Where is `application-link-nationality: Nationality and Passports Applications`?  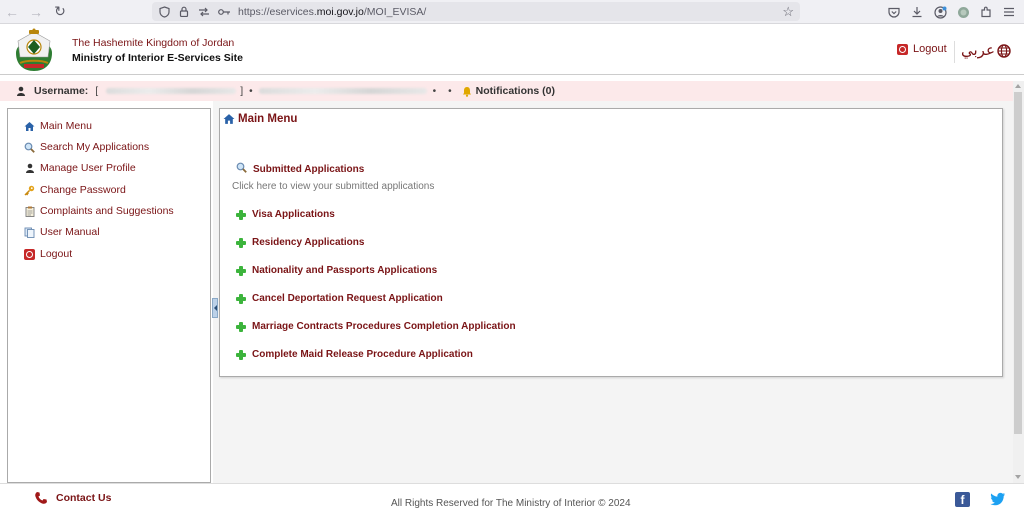
application-link-nationality: Nationality and Passports Applications is located at coordinates (336, 270).